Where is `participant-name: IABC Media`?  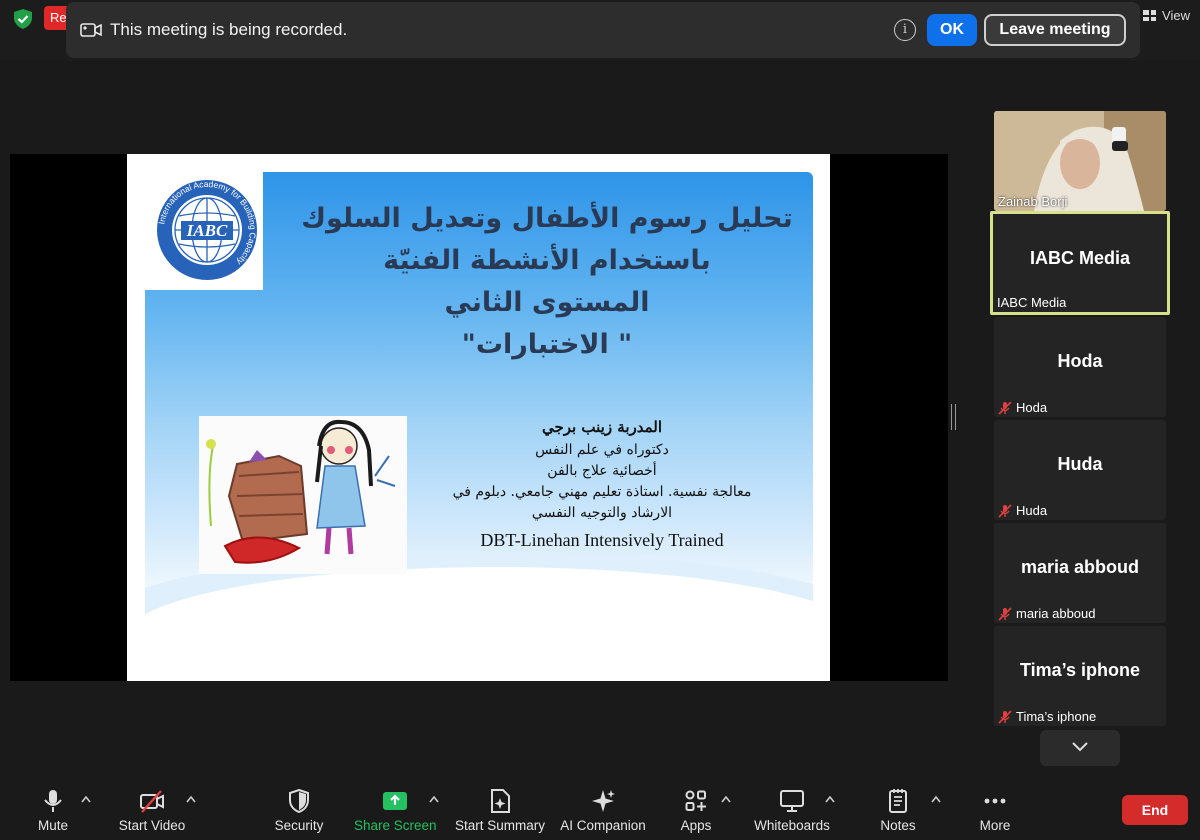 participant-name: IABC Media is located at coordinates (1032, 302).